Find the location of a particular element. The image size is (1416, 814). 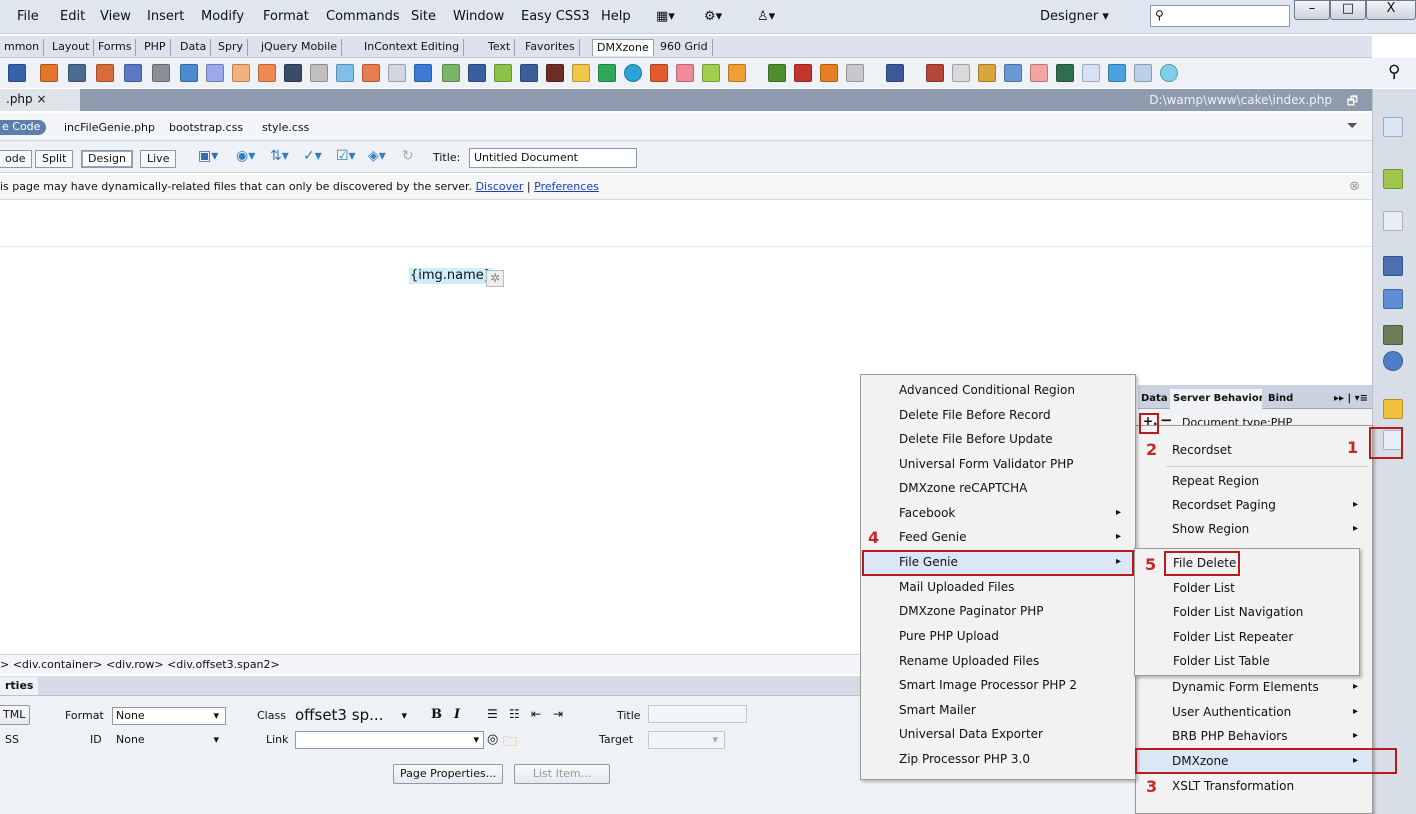

insert-tab-forms: Forms is located at coordinates (115, 47).